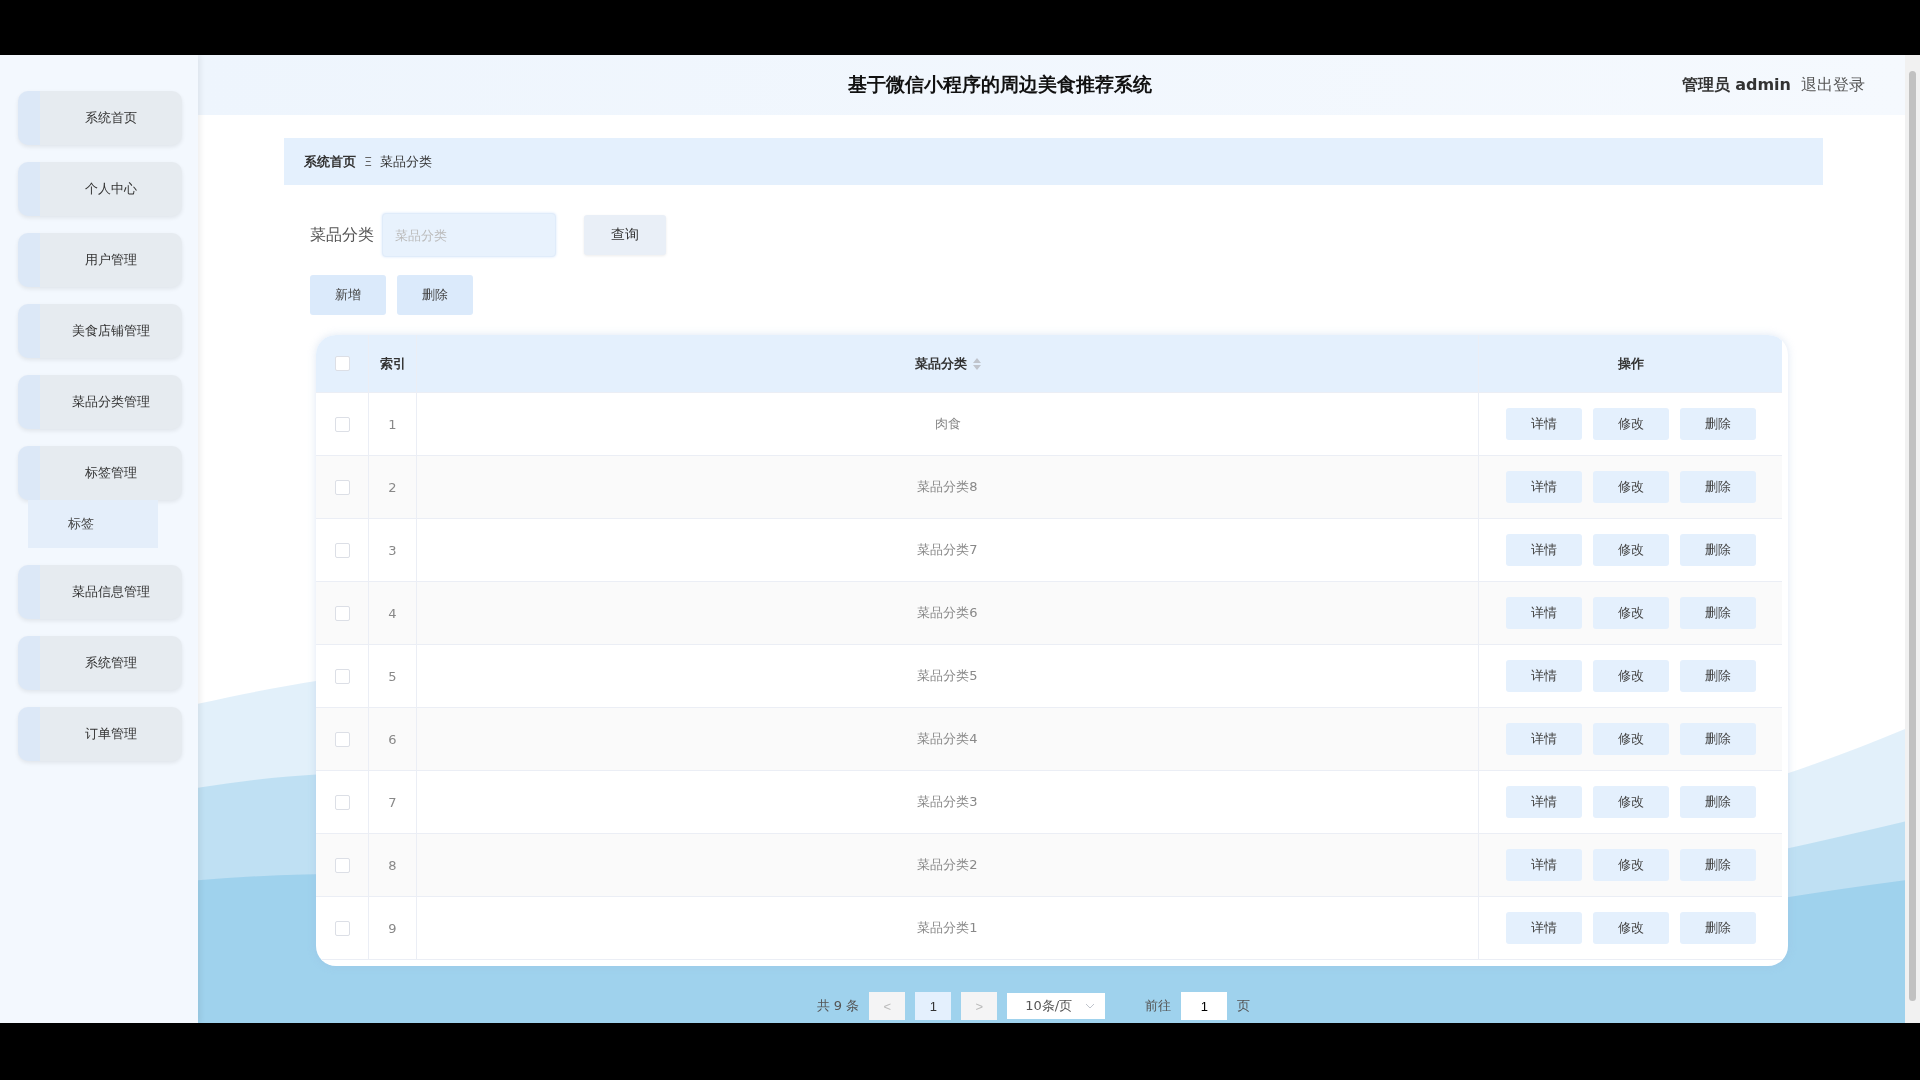 This screenshot has height=1080, width=1920. Describe the element at coordinates (940, 363) in the screenshot. I see `column-header: 菜品分类` at that location.